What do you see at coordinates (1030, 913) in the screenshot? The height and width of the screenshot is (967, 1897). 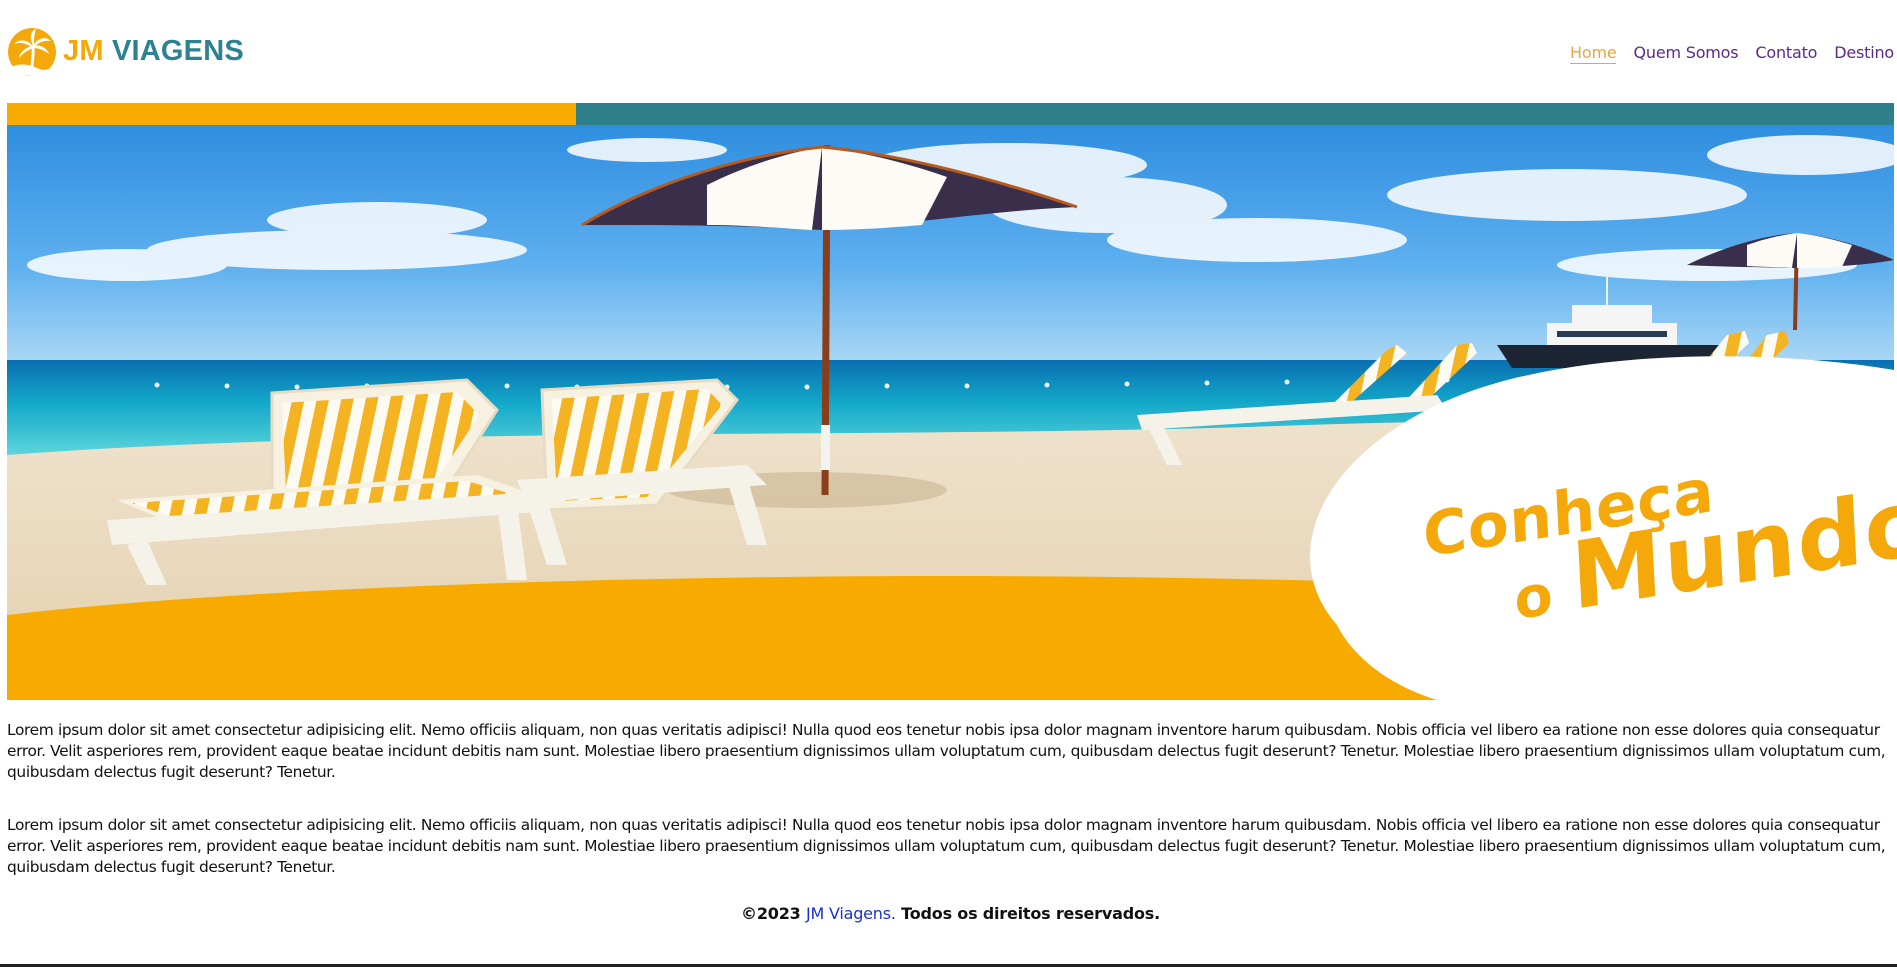 I see `footer-rights: Todos os direitos reservados.` at bounding box center [1030, 913].